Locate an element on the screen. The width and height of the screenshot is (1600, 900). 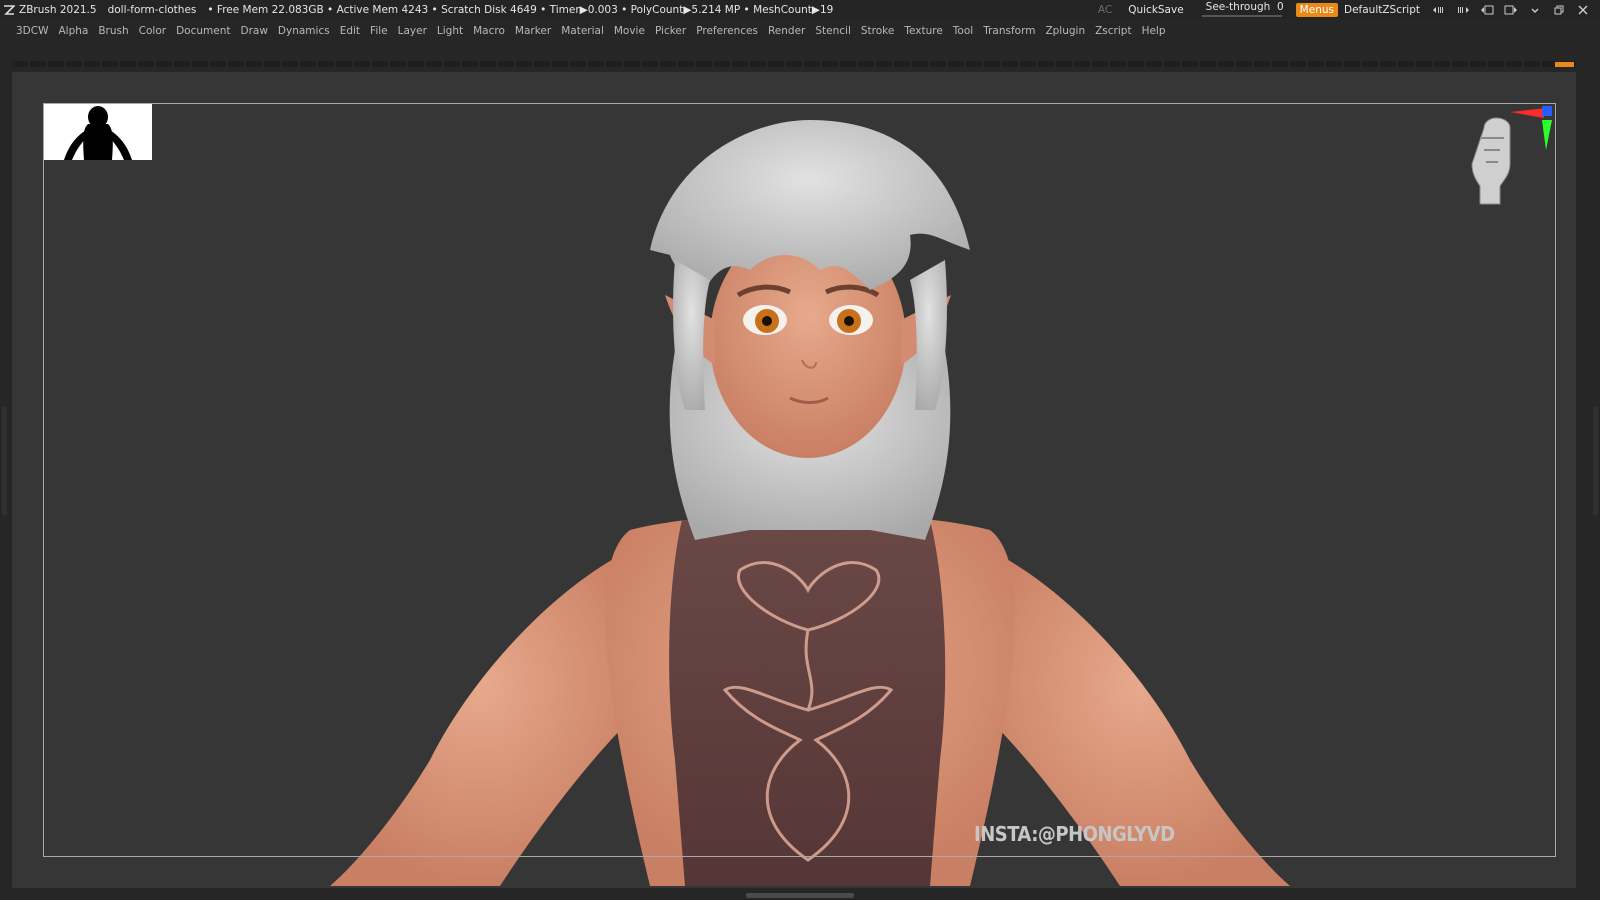
menu-file: File is located at coordinates (379, 31).